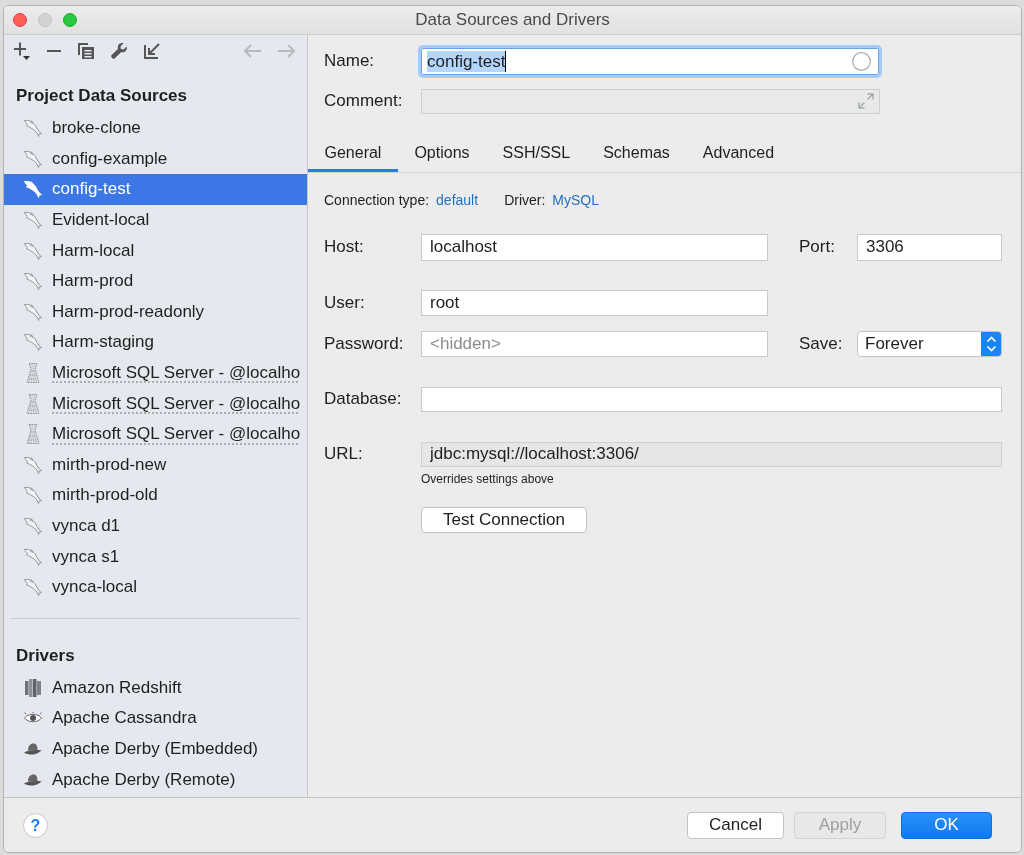 This screenshot has height=855, width=1024. I want to click on data-source-item: config-example, so click(155, 159).